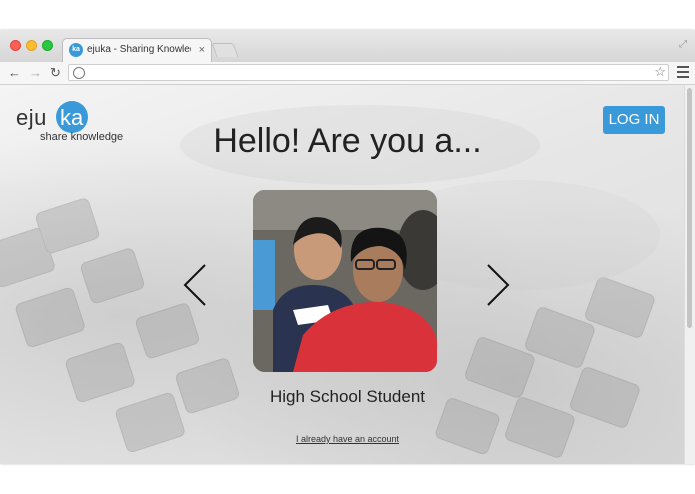  What do you see at coordinates (76, 50) in the screenshot?
I see `ejuka-favicon-icon: ka` at bounding box center [76, 50].